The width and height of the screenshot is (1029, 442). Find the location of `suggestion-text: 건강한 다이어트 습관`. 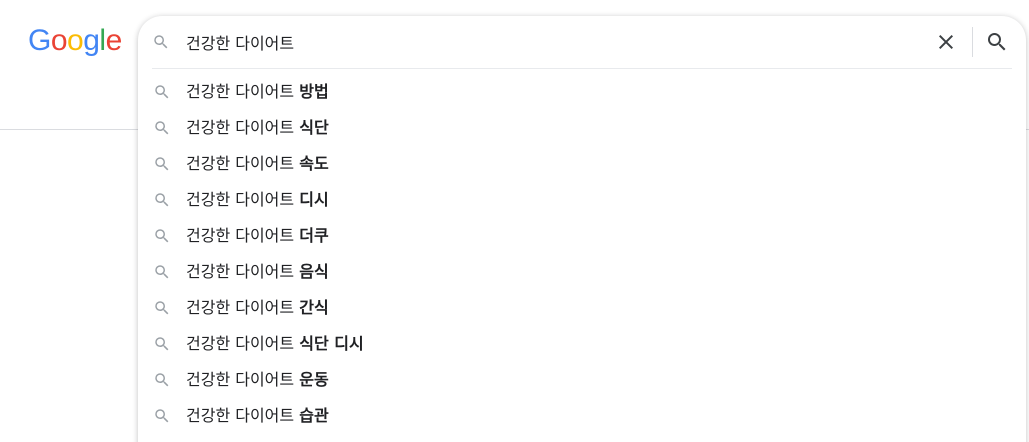

suggestion-text: 건강한 다이어트 습관 is located at coordinates (257, 416).